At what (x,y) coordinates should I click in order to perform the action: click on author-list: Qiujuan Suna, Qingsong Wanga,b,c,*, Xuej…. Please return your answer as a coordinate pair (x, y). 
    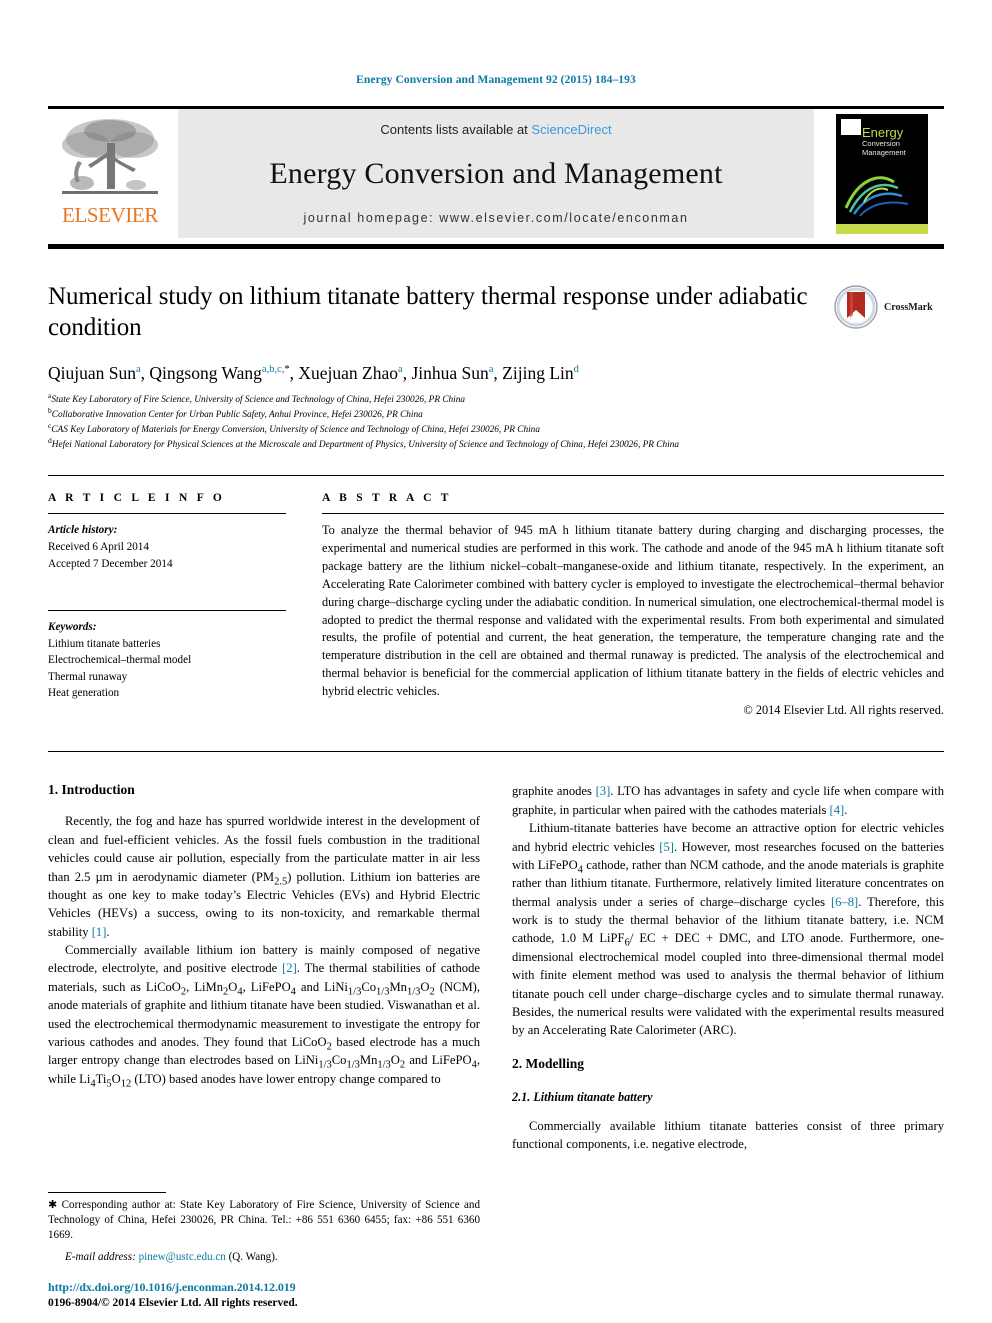
    Looking at the image, I should click on (313, 372).